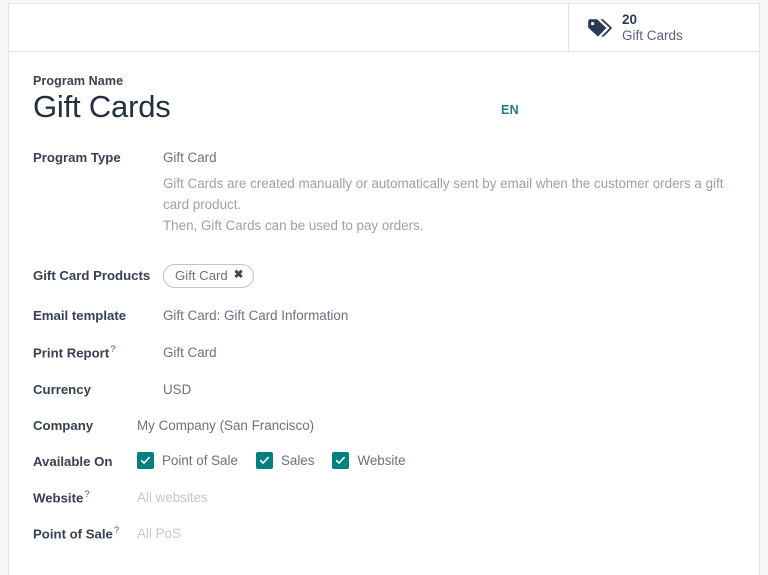 The width and height of the screenshot is (768, 575). I want to click on checkbox-label-point-of-sale: Point of Sale, so click(200, 460).